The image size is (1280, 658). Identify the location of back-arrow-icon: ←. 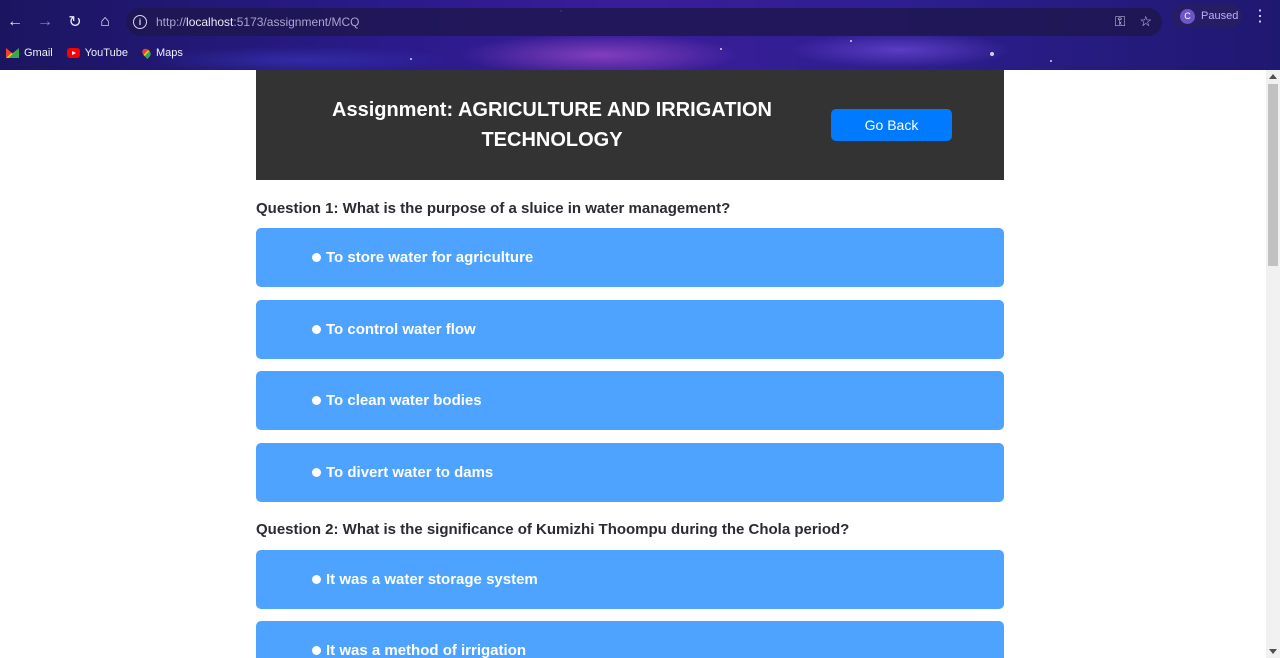
(15, 22).